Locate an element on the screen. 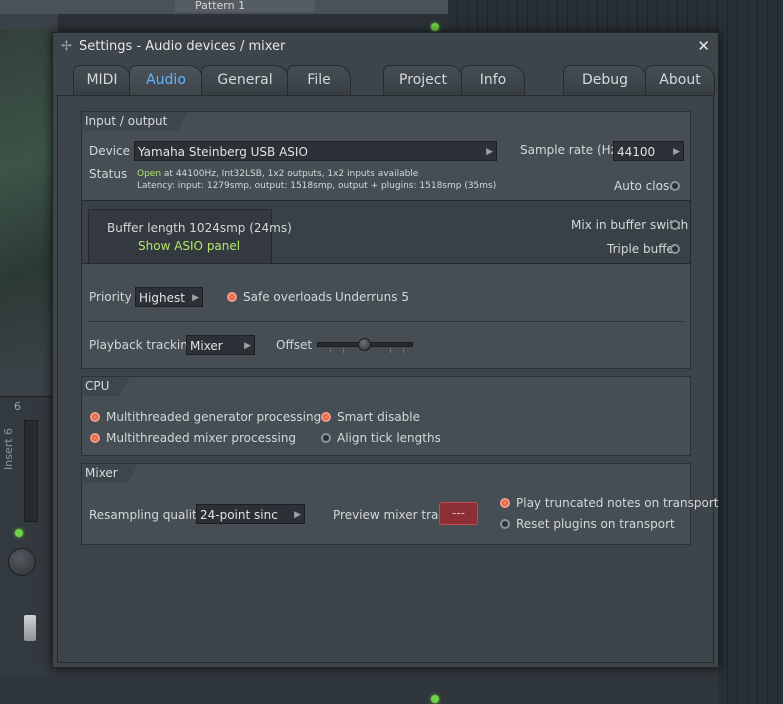 The width and height of the screenshot is (783, 704). play-truncated-notes-toggle is located at coordinates (505, 503).